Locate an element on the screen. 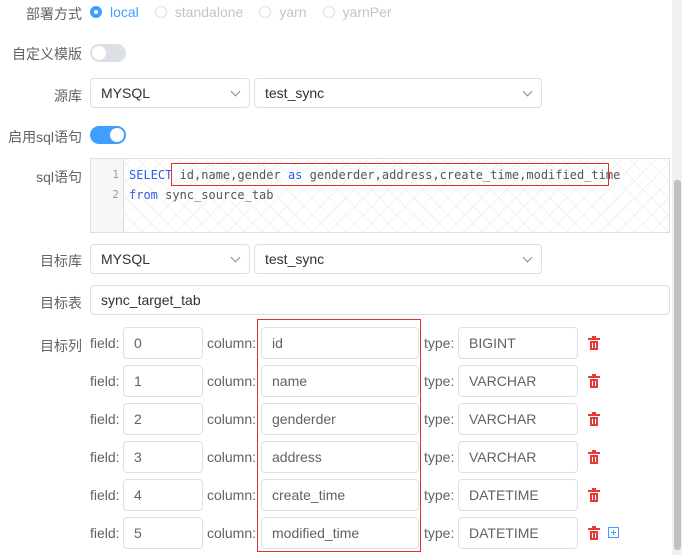  radio-standalone: standalone is located at coordinates (198, 12).